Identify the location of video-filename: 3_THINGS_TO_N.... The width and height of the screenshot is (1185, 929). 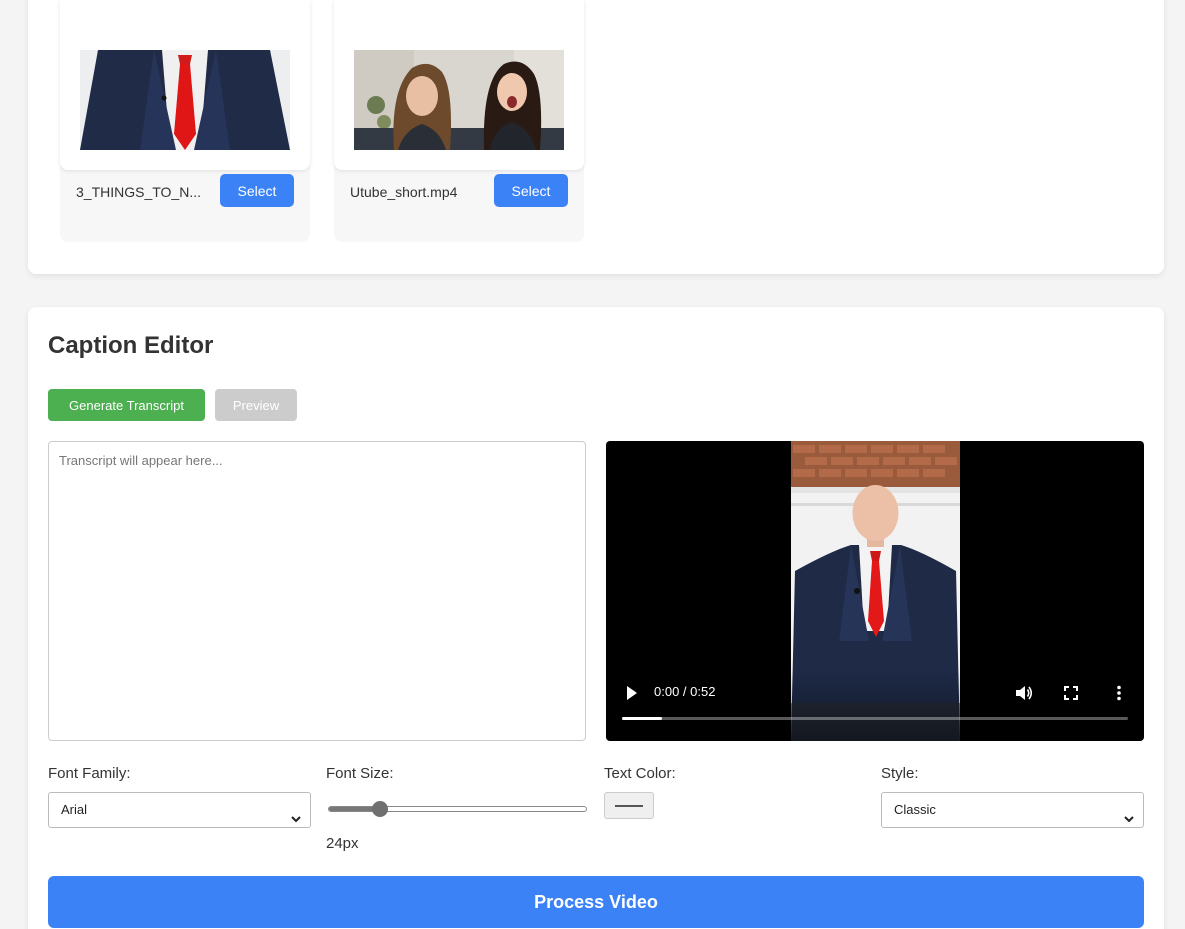
(139, 192).